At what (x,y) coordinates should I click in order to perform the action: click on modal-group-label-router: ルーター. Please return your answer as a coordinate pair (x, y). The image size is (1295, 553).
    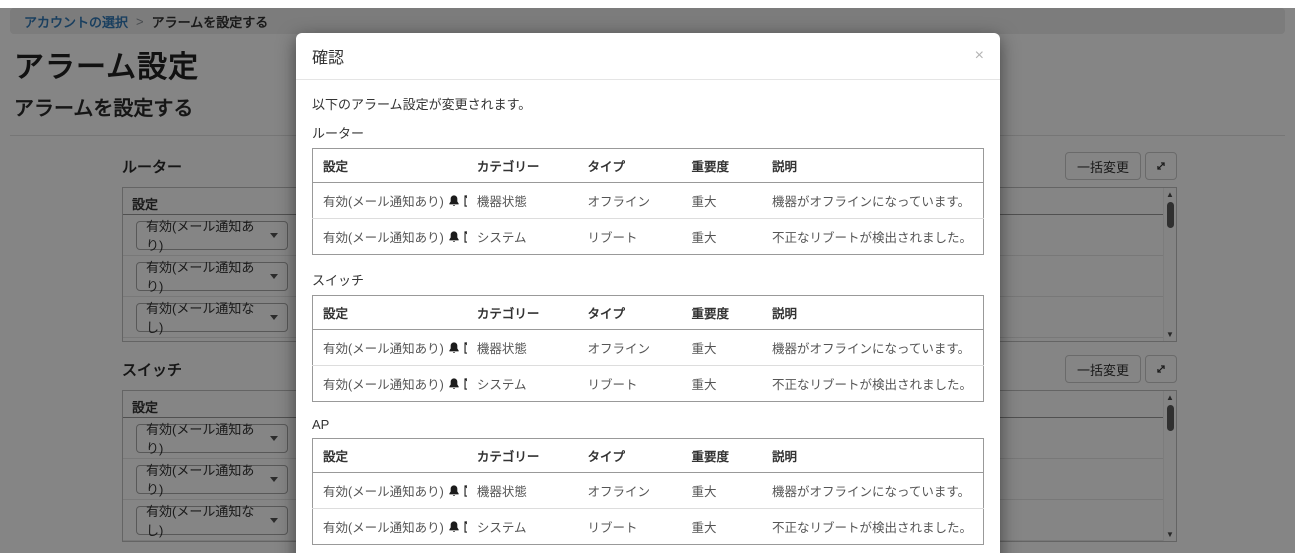
    Looking at the image, I should click on (338, 133).